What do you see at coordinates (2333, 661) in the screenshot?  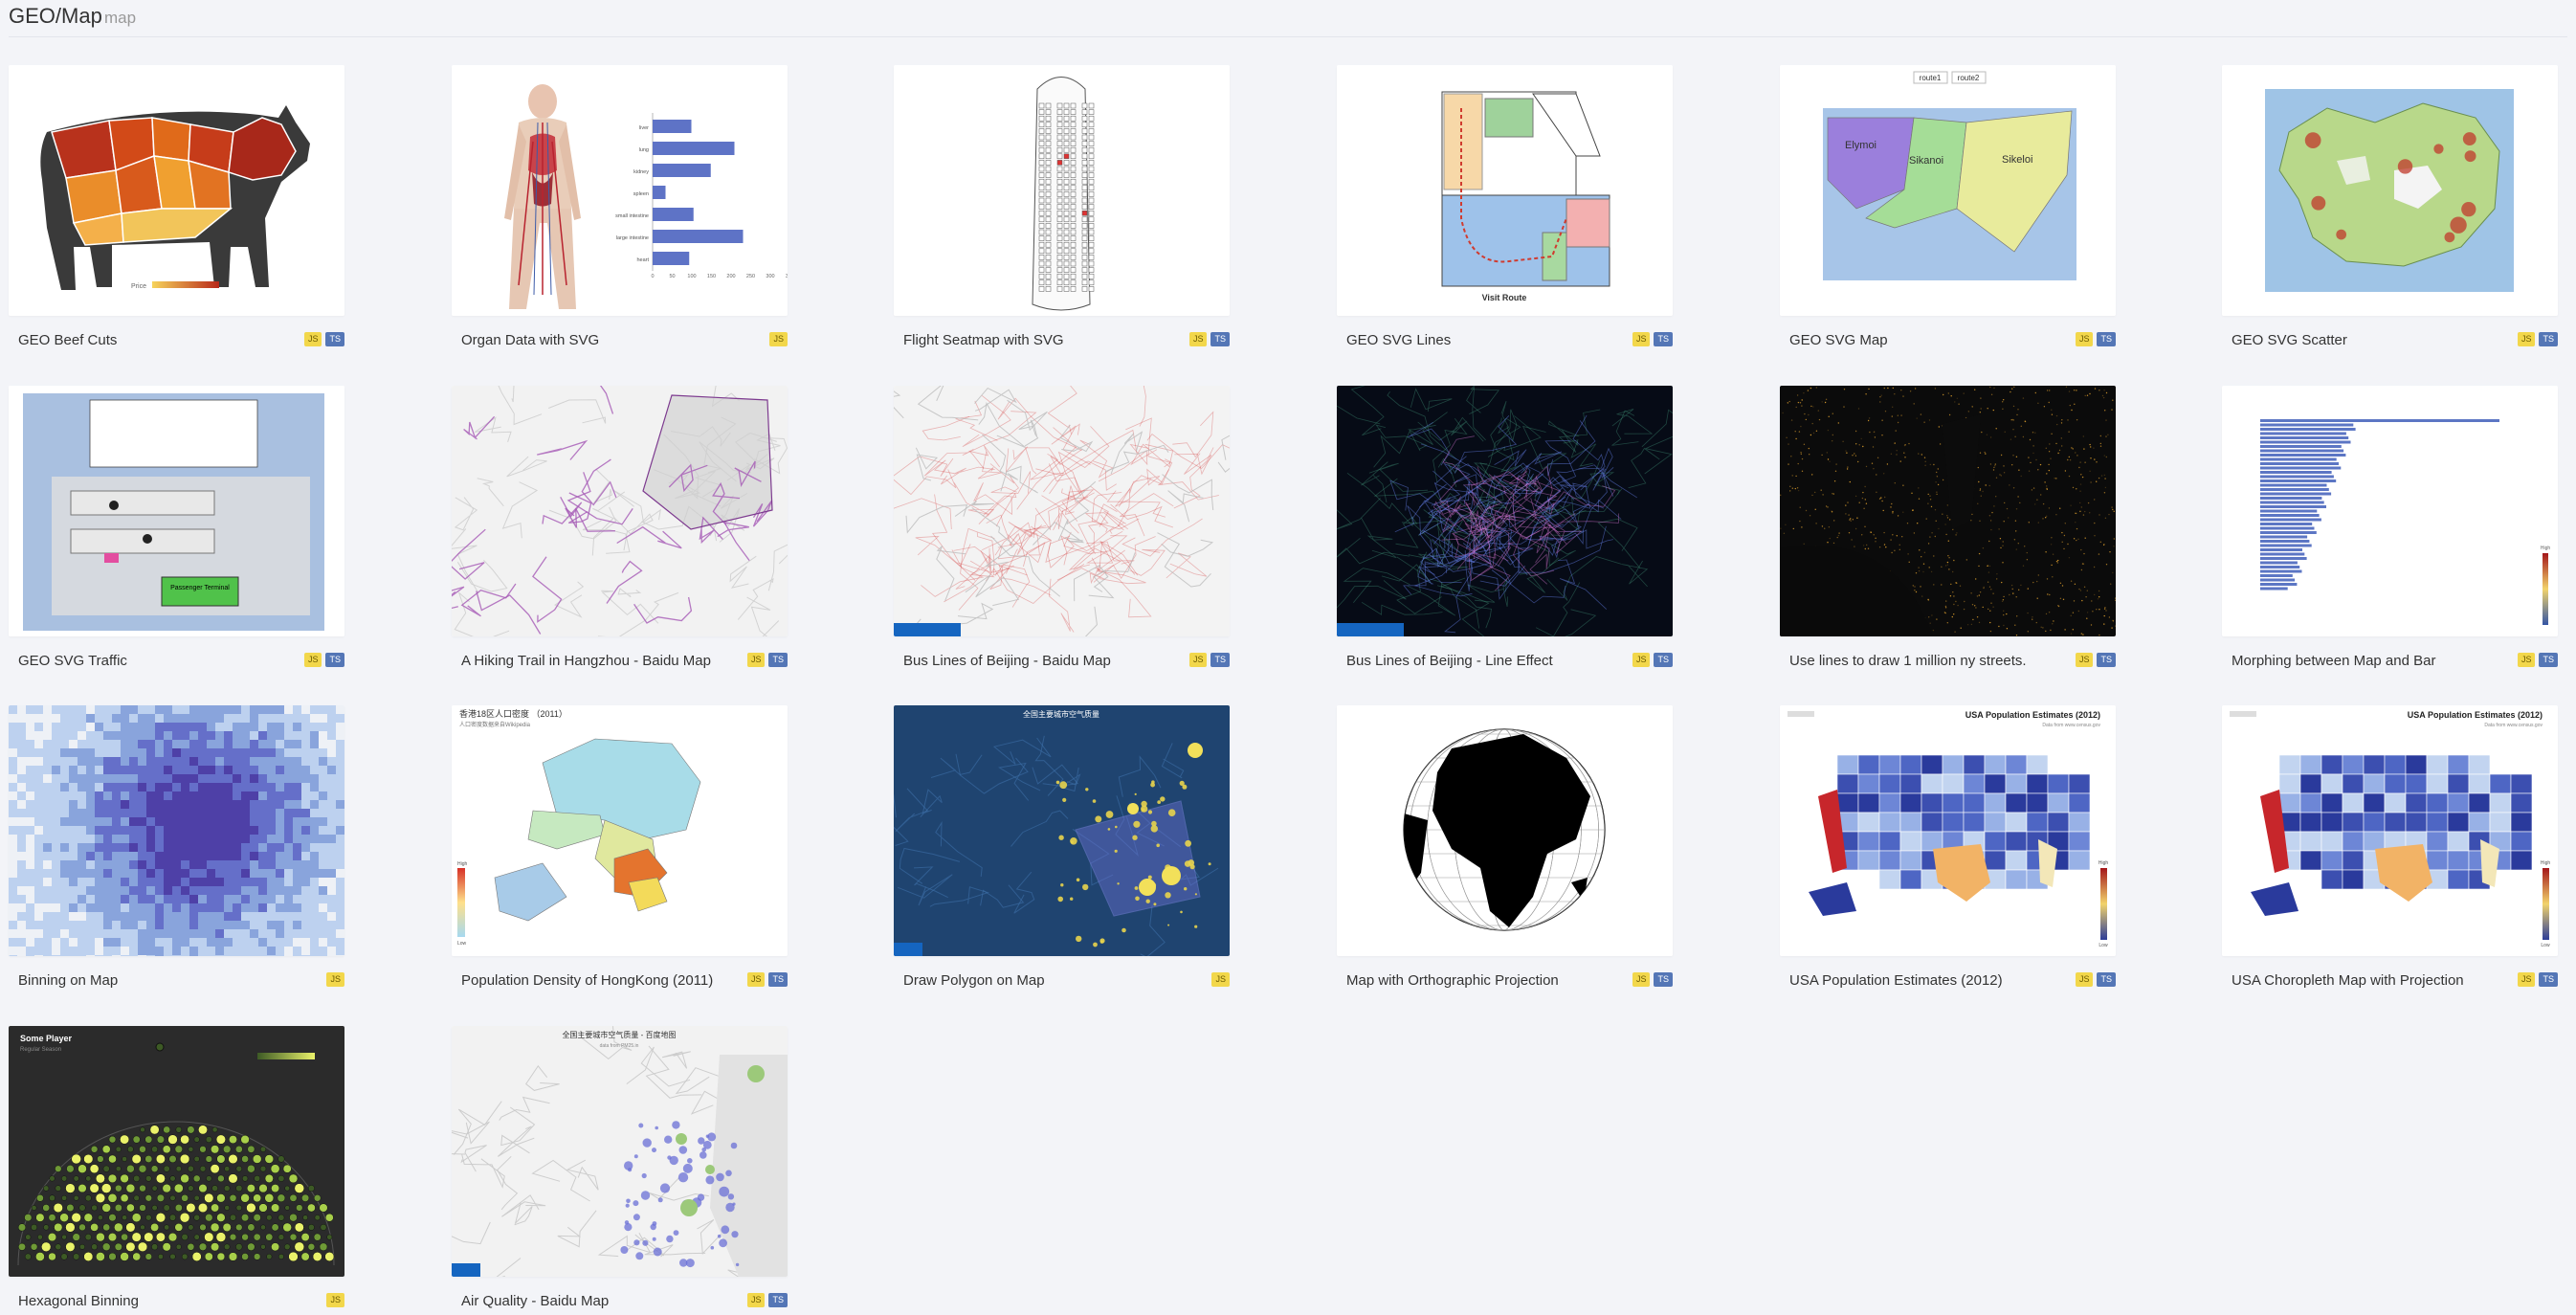 I see `example-title: Morphing between Map and Bar` at bounding box center [2333, 661].